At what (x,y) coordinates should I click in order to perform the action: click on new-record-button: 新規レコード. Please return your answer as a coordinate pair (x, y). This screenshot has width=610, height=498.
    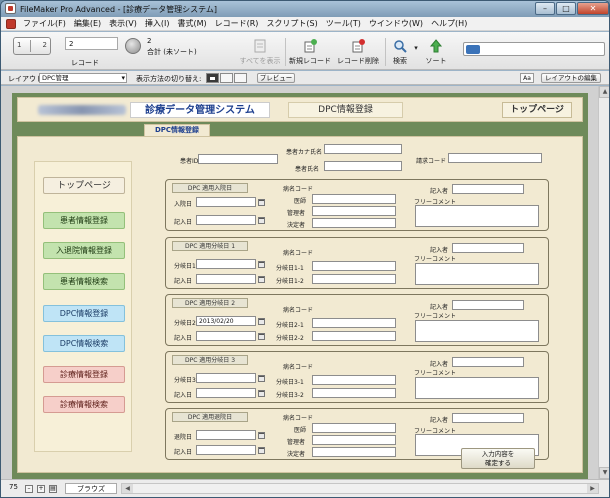
    Looking at the image, I should click on (310, 52).